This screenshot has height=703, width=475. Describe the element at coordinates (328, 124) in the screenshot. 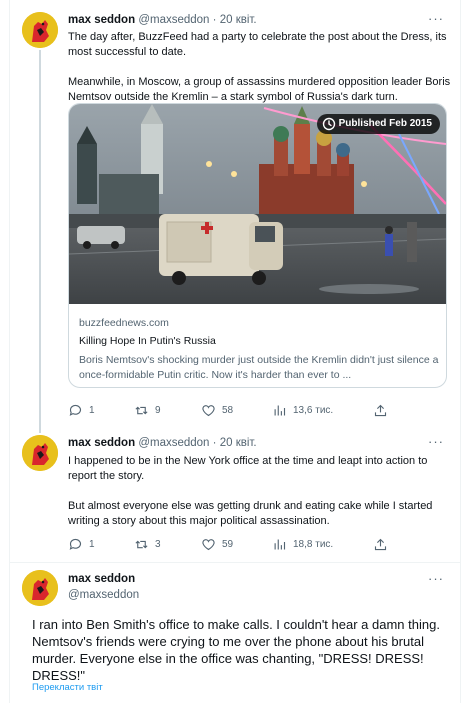

I see `history-icon` at that location.